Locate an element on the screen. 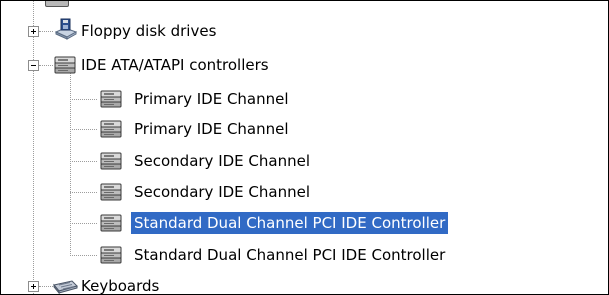 This screenshot has height=295, width=609. tree-line-children is located at coordinates (70, 164).